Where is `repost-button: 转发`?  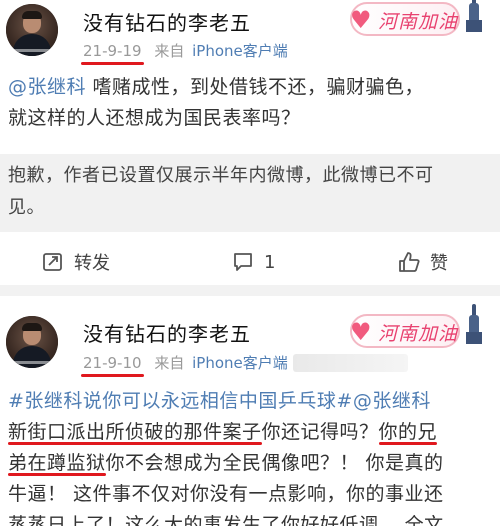
repost-button: 转发 is located at coordinates (76, 262).